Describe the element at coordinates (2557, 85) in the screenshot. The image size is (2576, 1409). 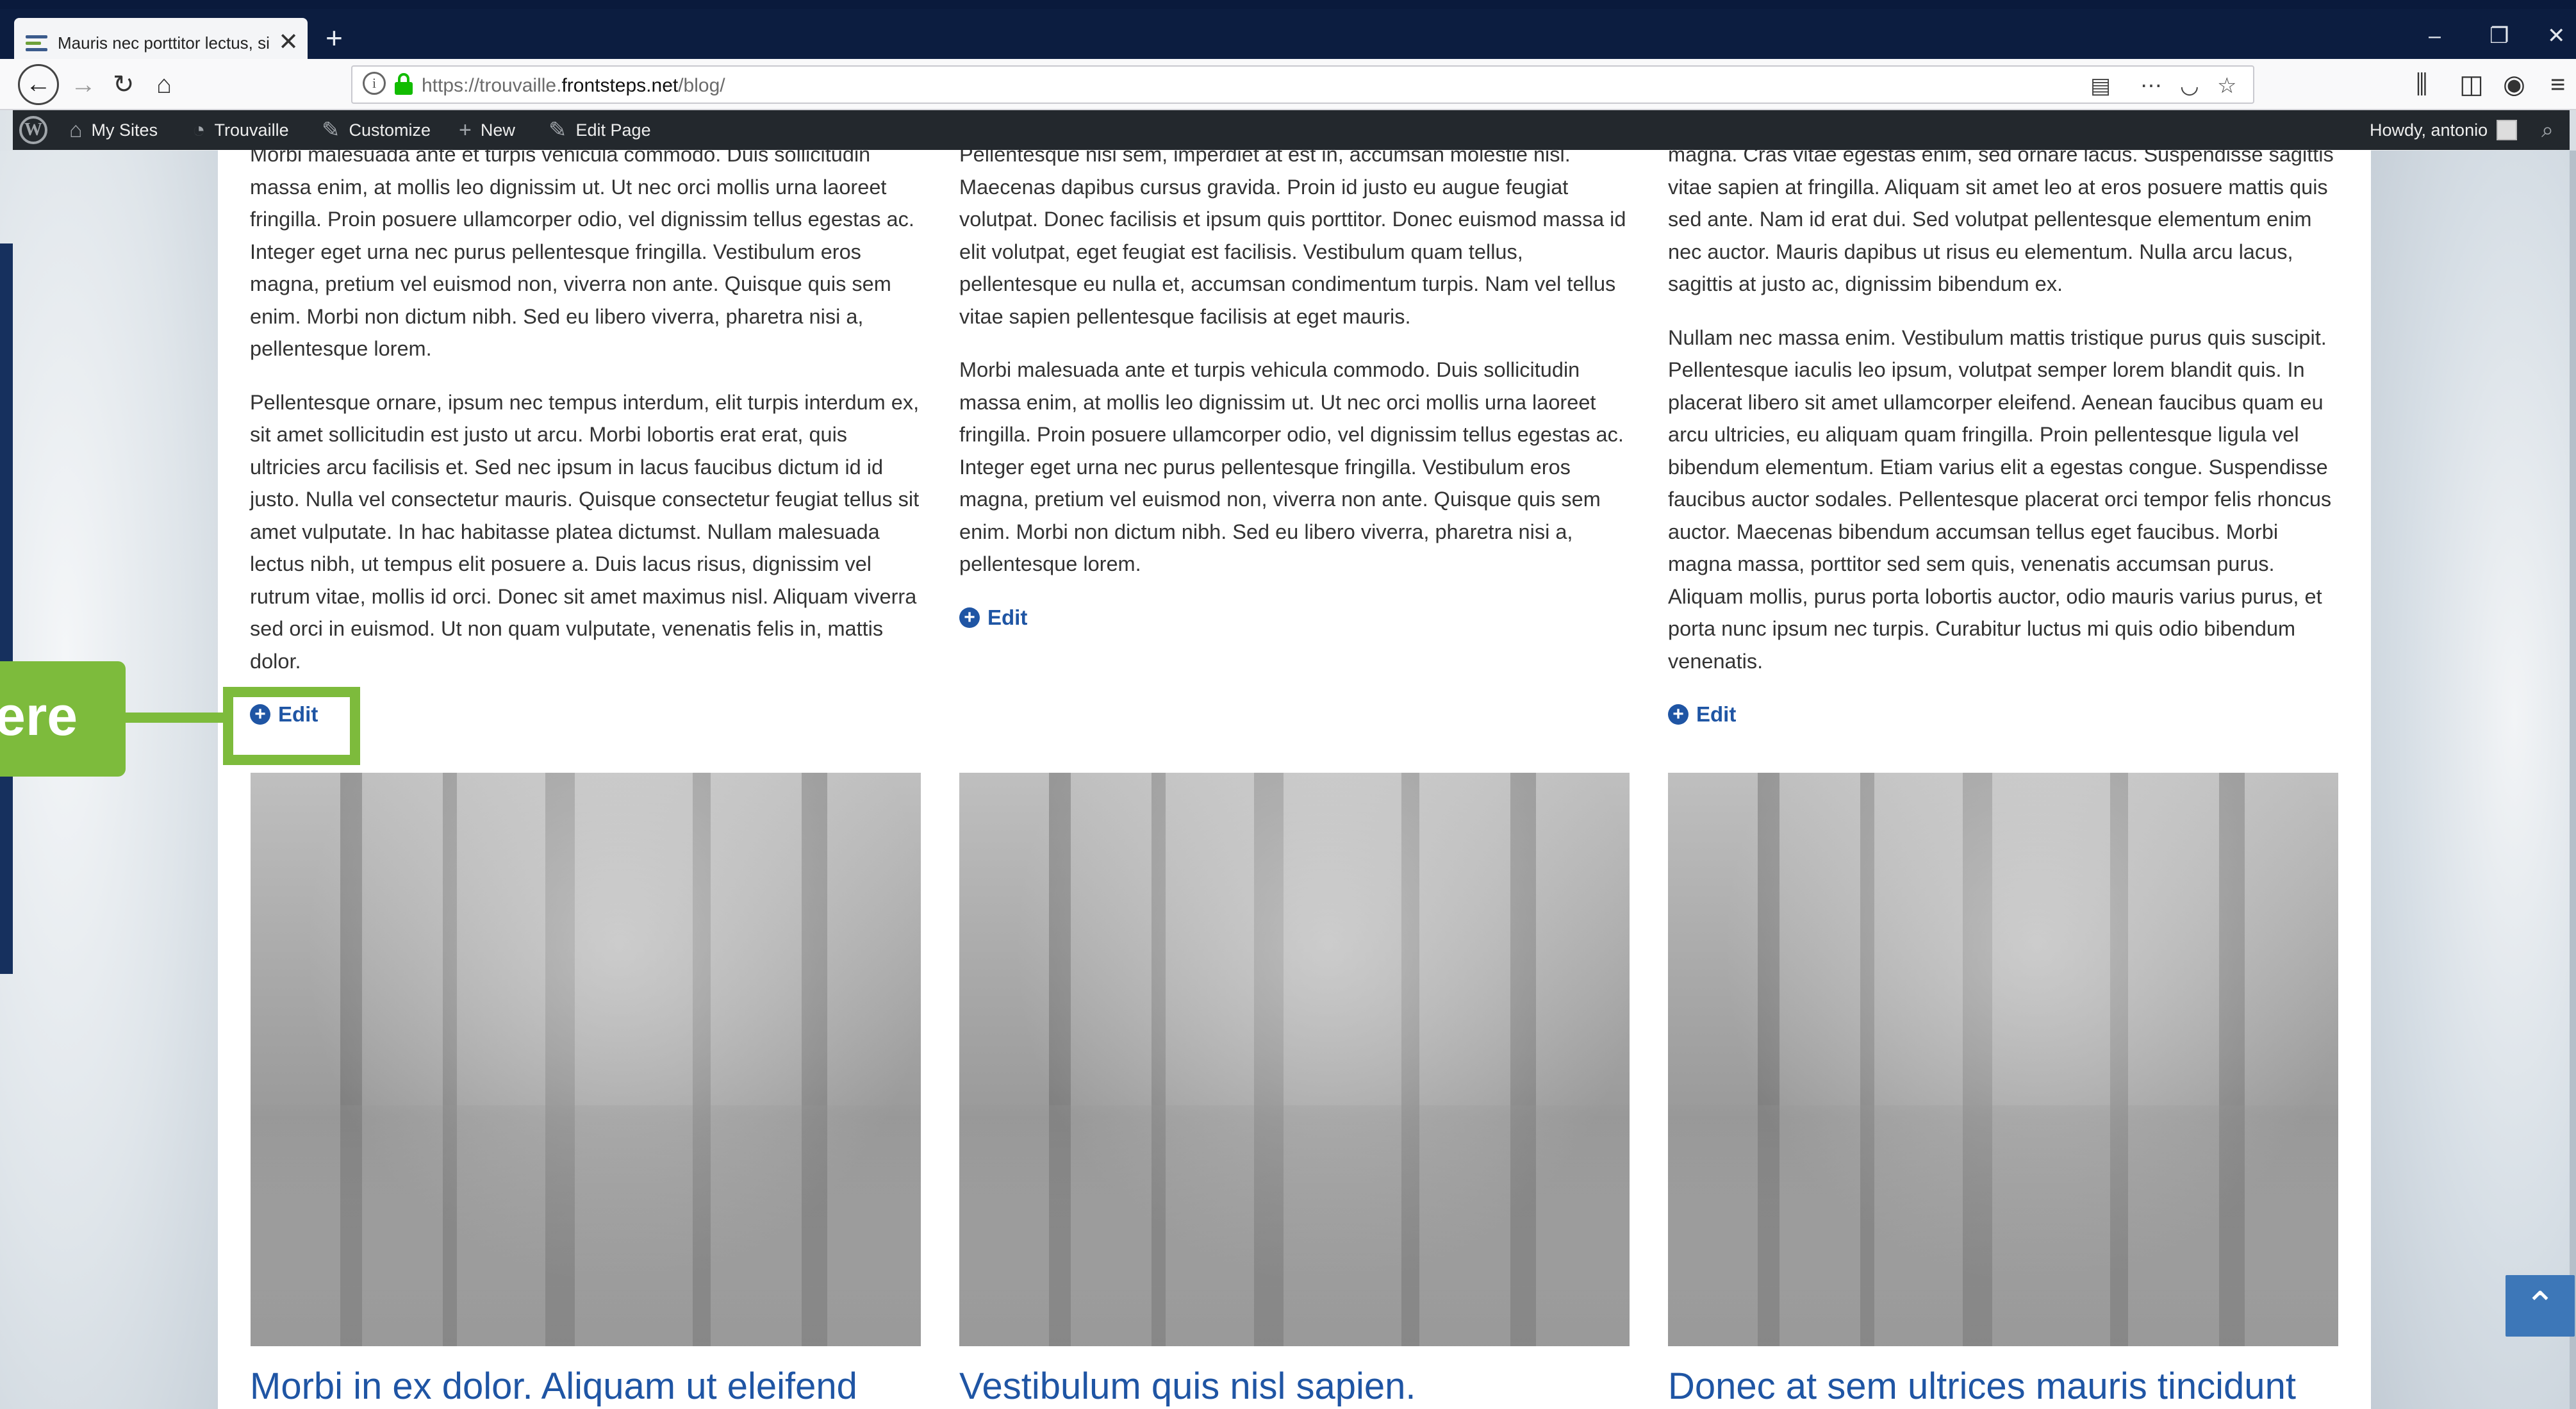
I see `menu-icon: ≡` at that location.